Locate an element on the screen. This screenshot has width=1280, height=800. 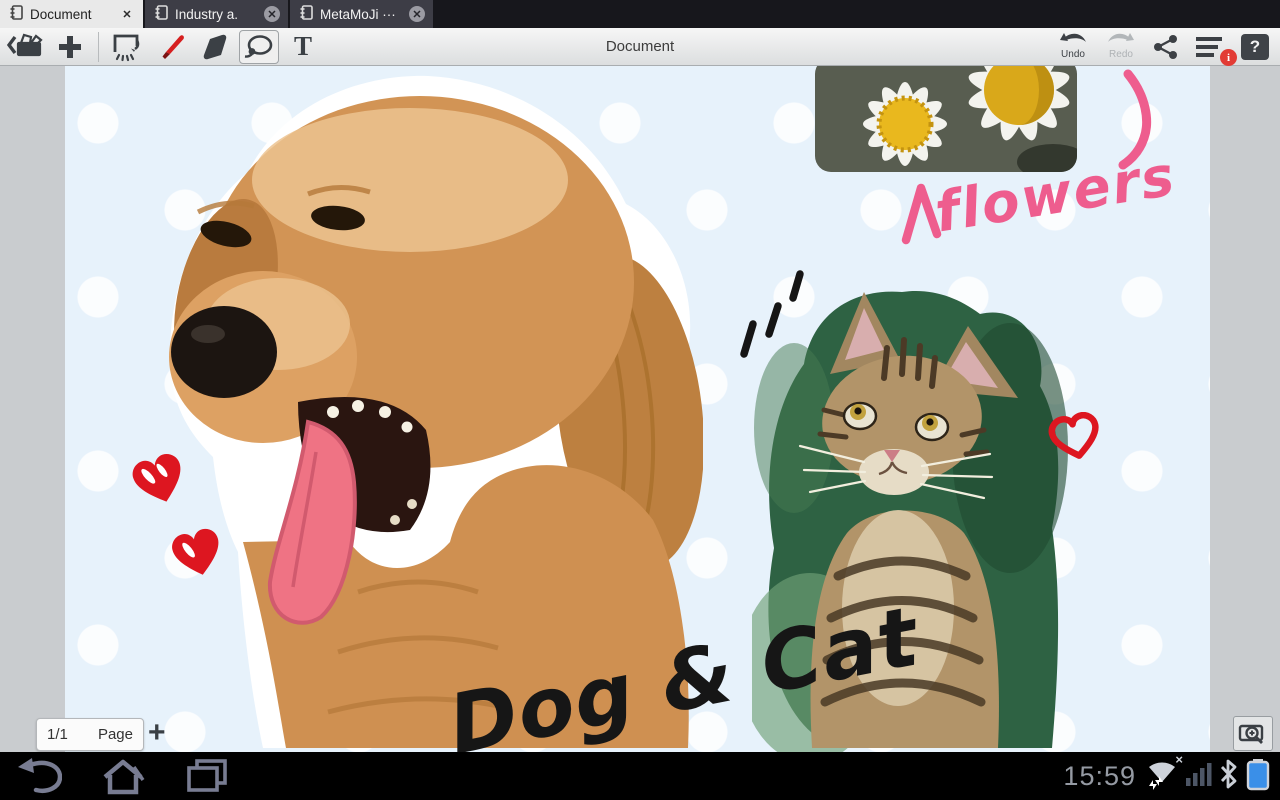
signal-bars-icon is located at coordinates (1199, 776).